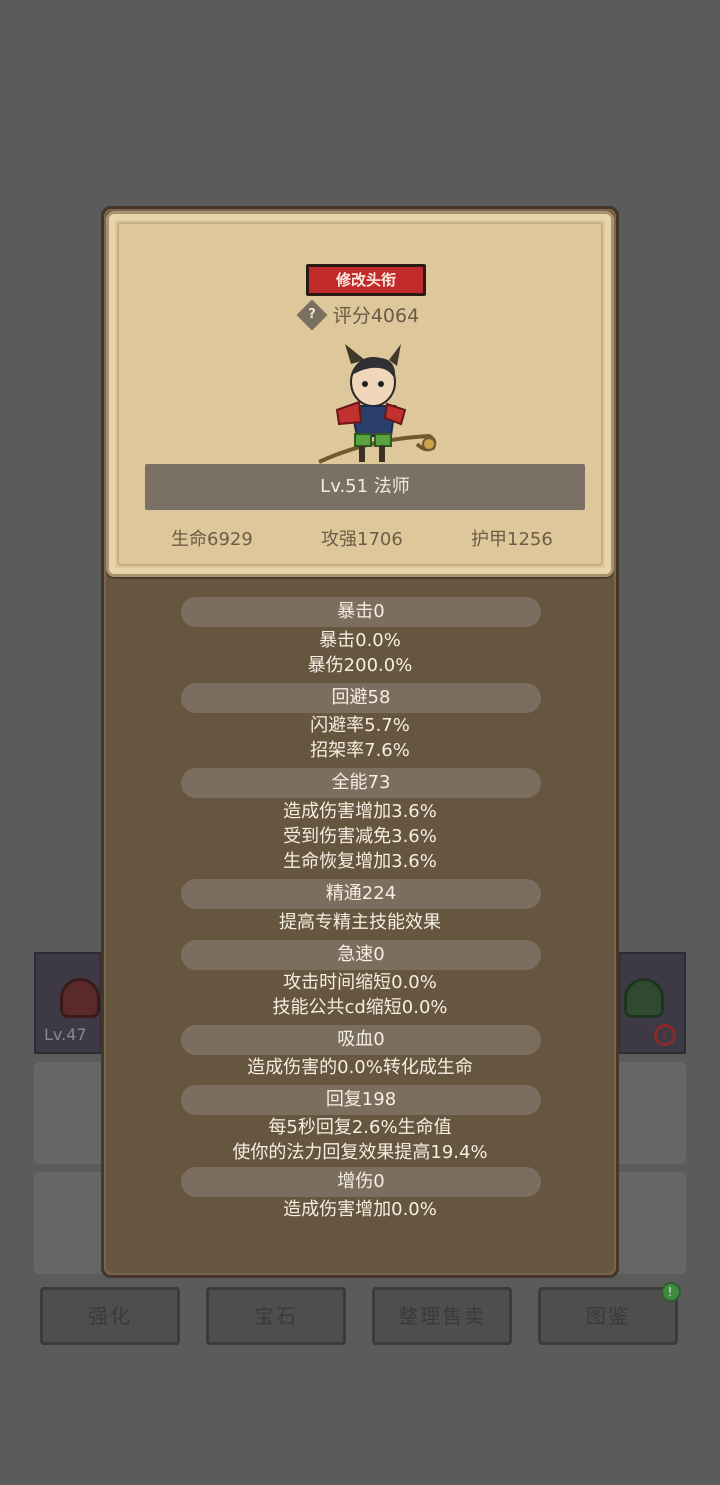 Image resolution: width=720 pixels, height=1485 pixels. What do you see at coordinates (360, 640) in the screenshot?
I see `attr-line: 暴击0.0%` at bounding box center [360, 640].